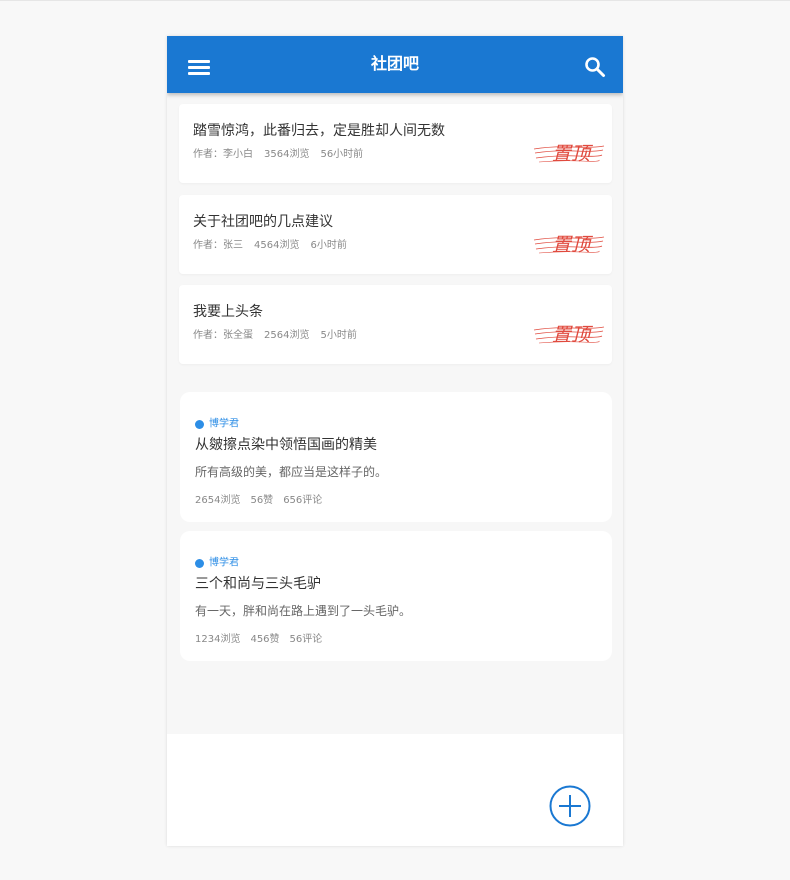  What do you see at coordinates (342, 154) in the screenshot?
I see `post-time: 56小时前` at bounding box center [342, 154].